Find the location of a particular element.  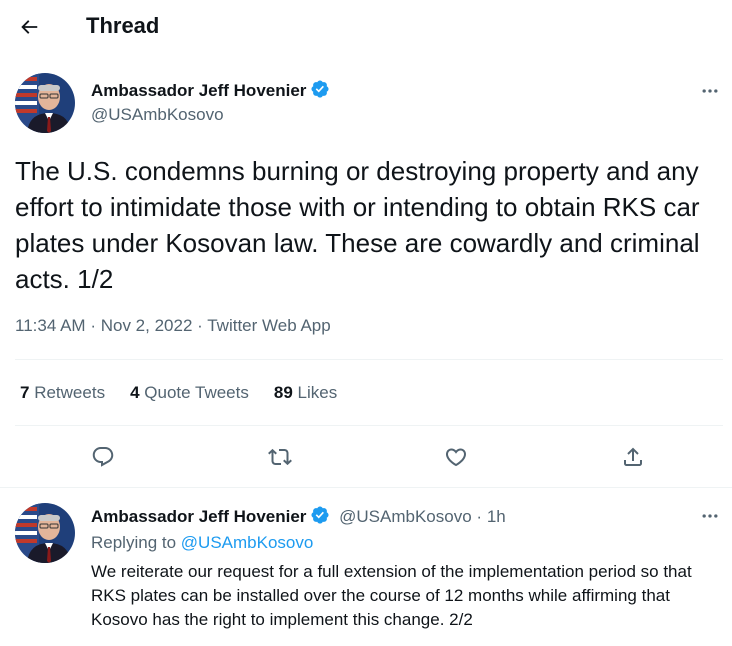

replying-to: Replying to @USAmbKosovo is located at coordinates (202, 543).